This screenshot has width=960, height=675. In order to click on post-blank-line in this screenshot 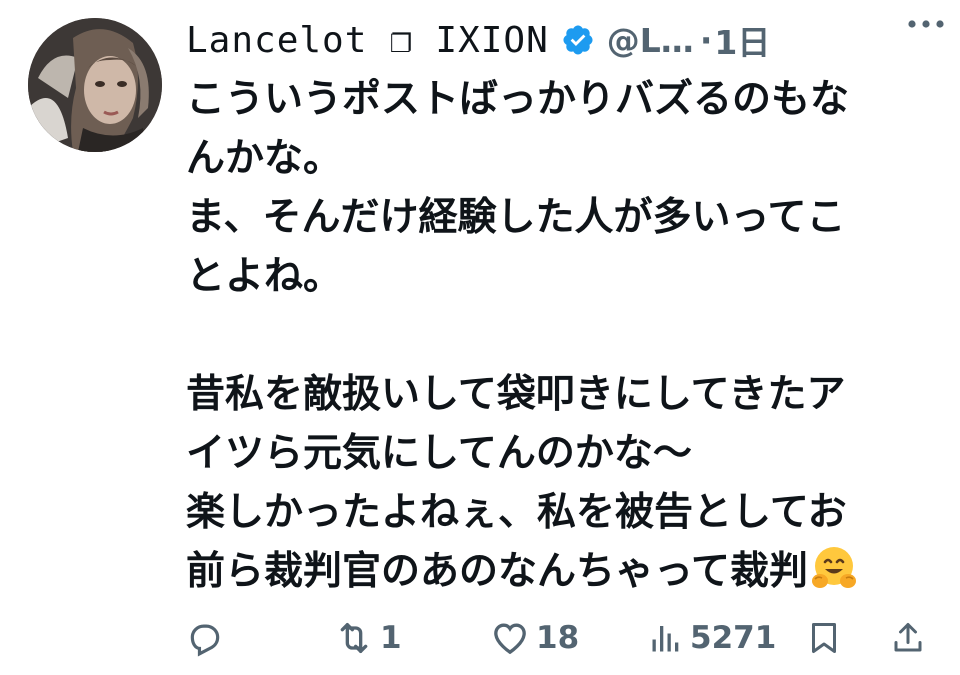, I will do `click(566, 335)`.